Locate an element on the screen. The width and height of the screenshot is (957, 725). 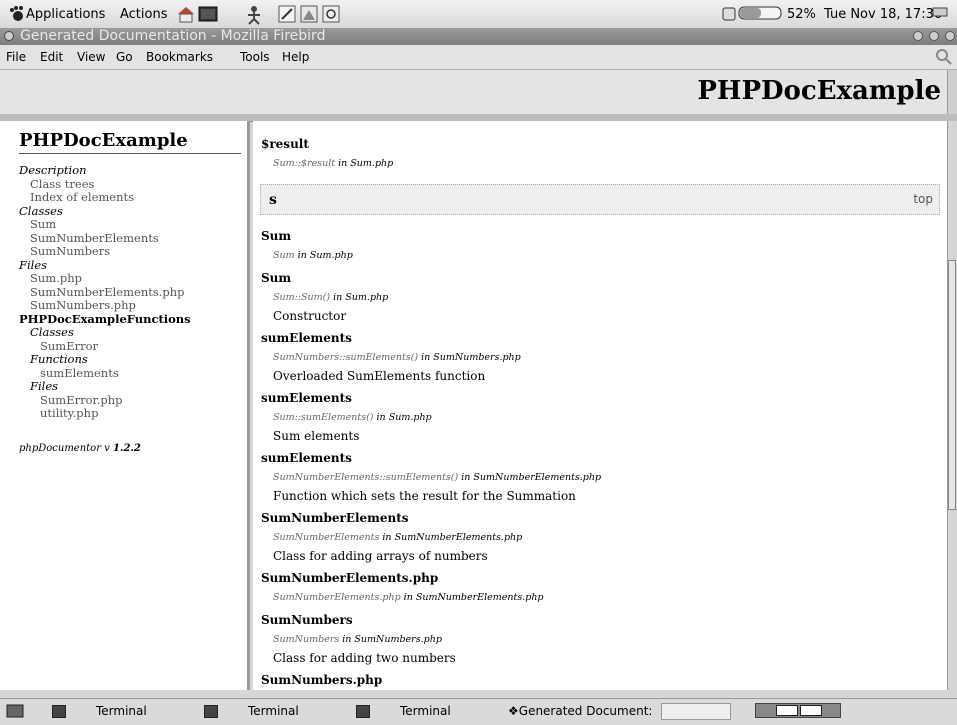
task-terminal-2: Terminal is located at coordinates (251, 711).